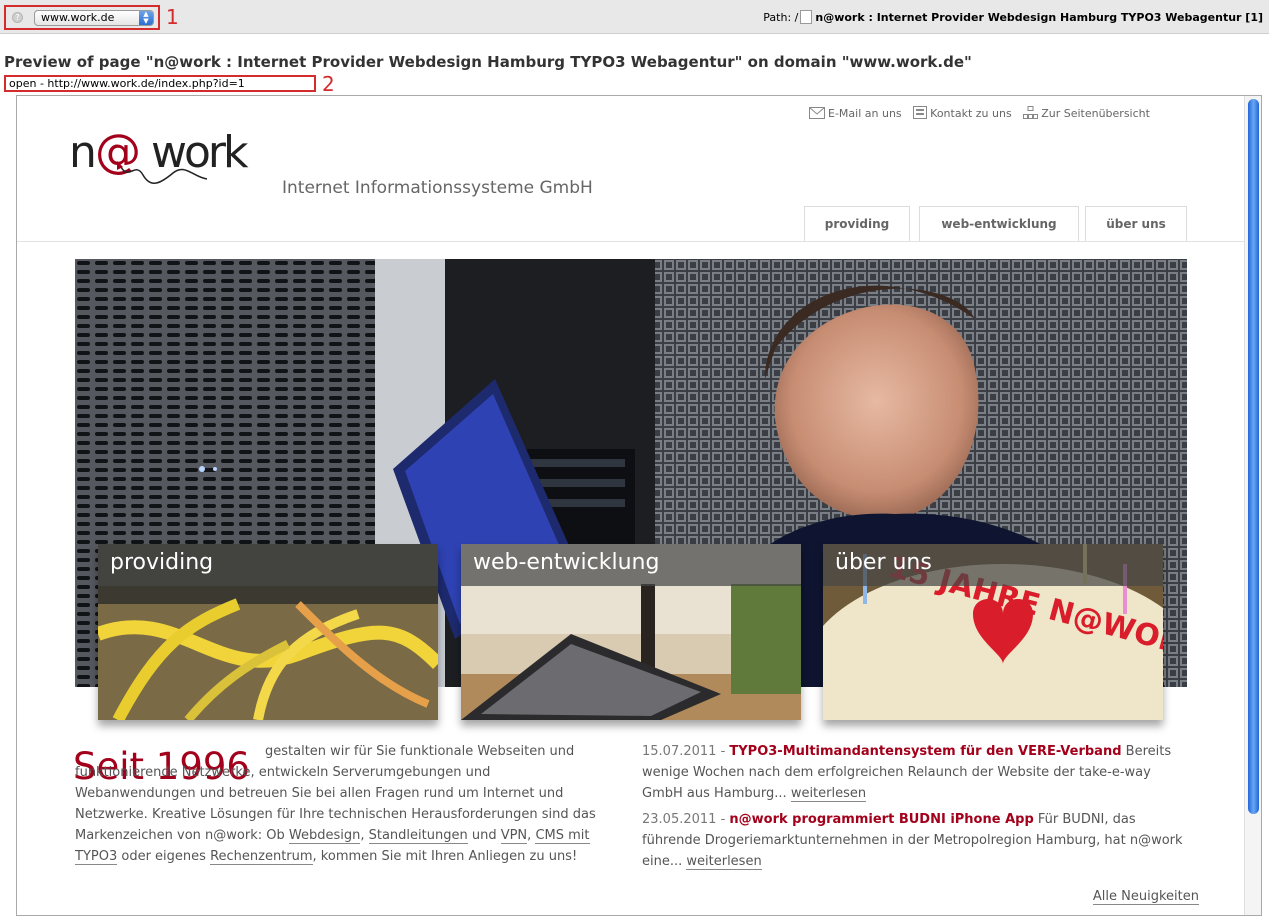  What do you see at coordinates (1253, 456) in the screenshot?
I see `scrollbar-thumb` at bounding box center [1253, 456].